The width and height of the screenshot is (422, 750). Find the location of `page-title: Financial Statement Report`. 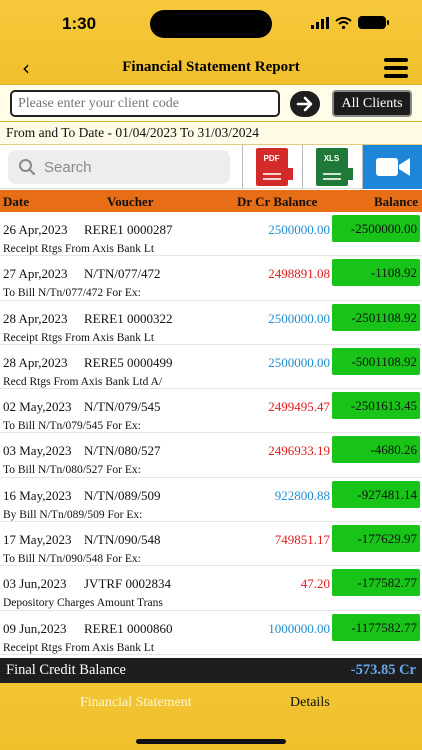

page-title: Financial Statement Report is located at coordinates (211, 67).